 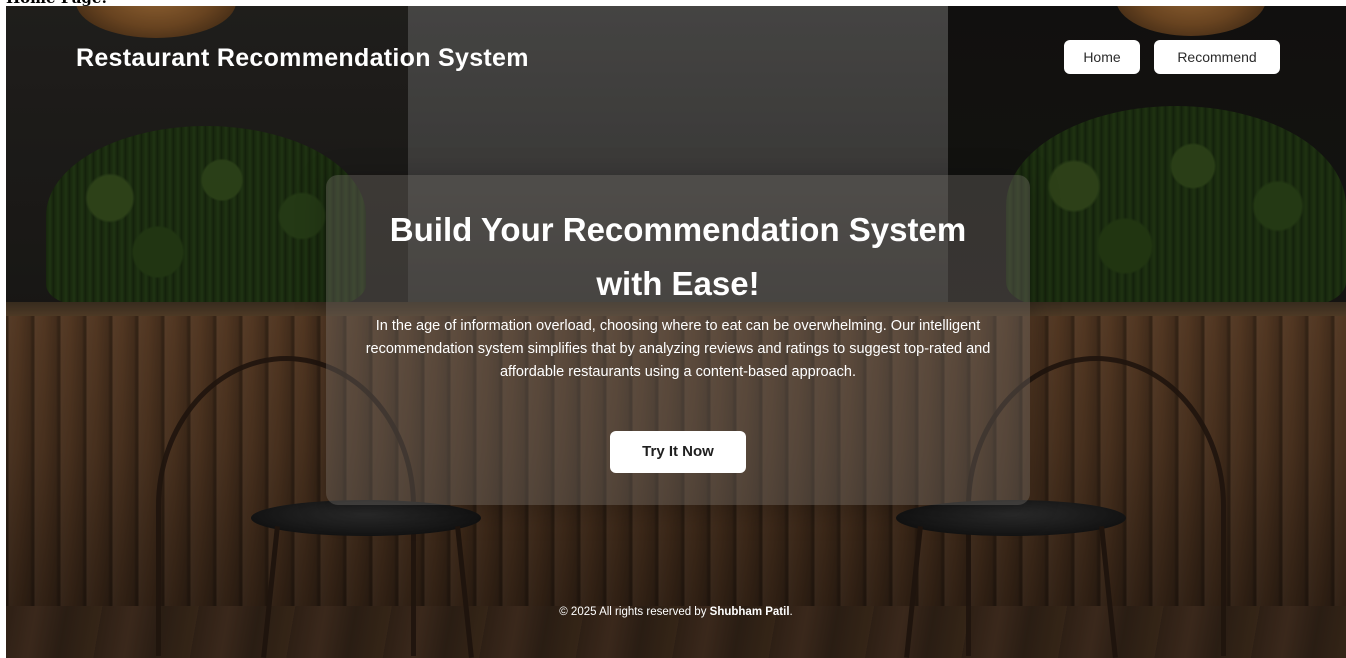 What do you see at coordinates (791, 612) in the screenshot?
I see `footer-period: .` at bounding box center [791, 612].